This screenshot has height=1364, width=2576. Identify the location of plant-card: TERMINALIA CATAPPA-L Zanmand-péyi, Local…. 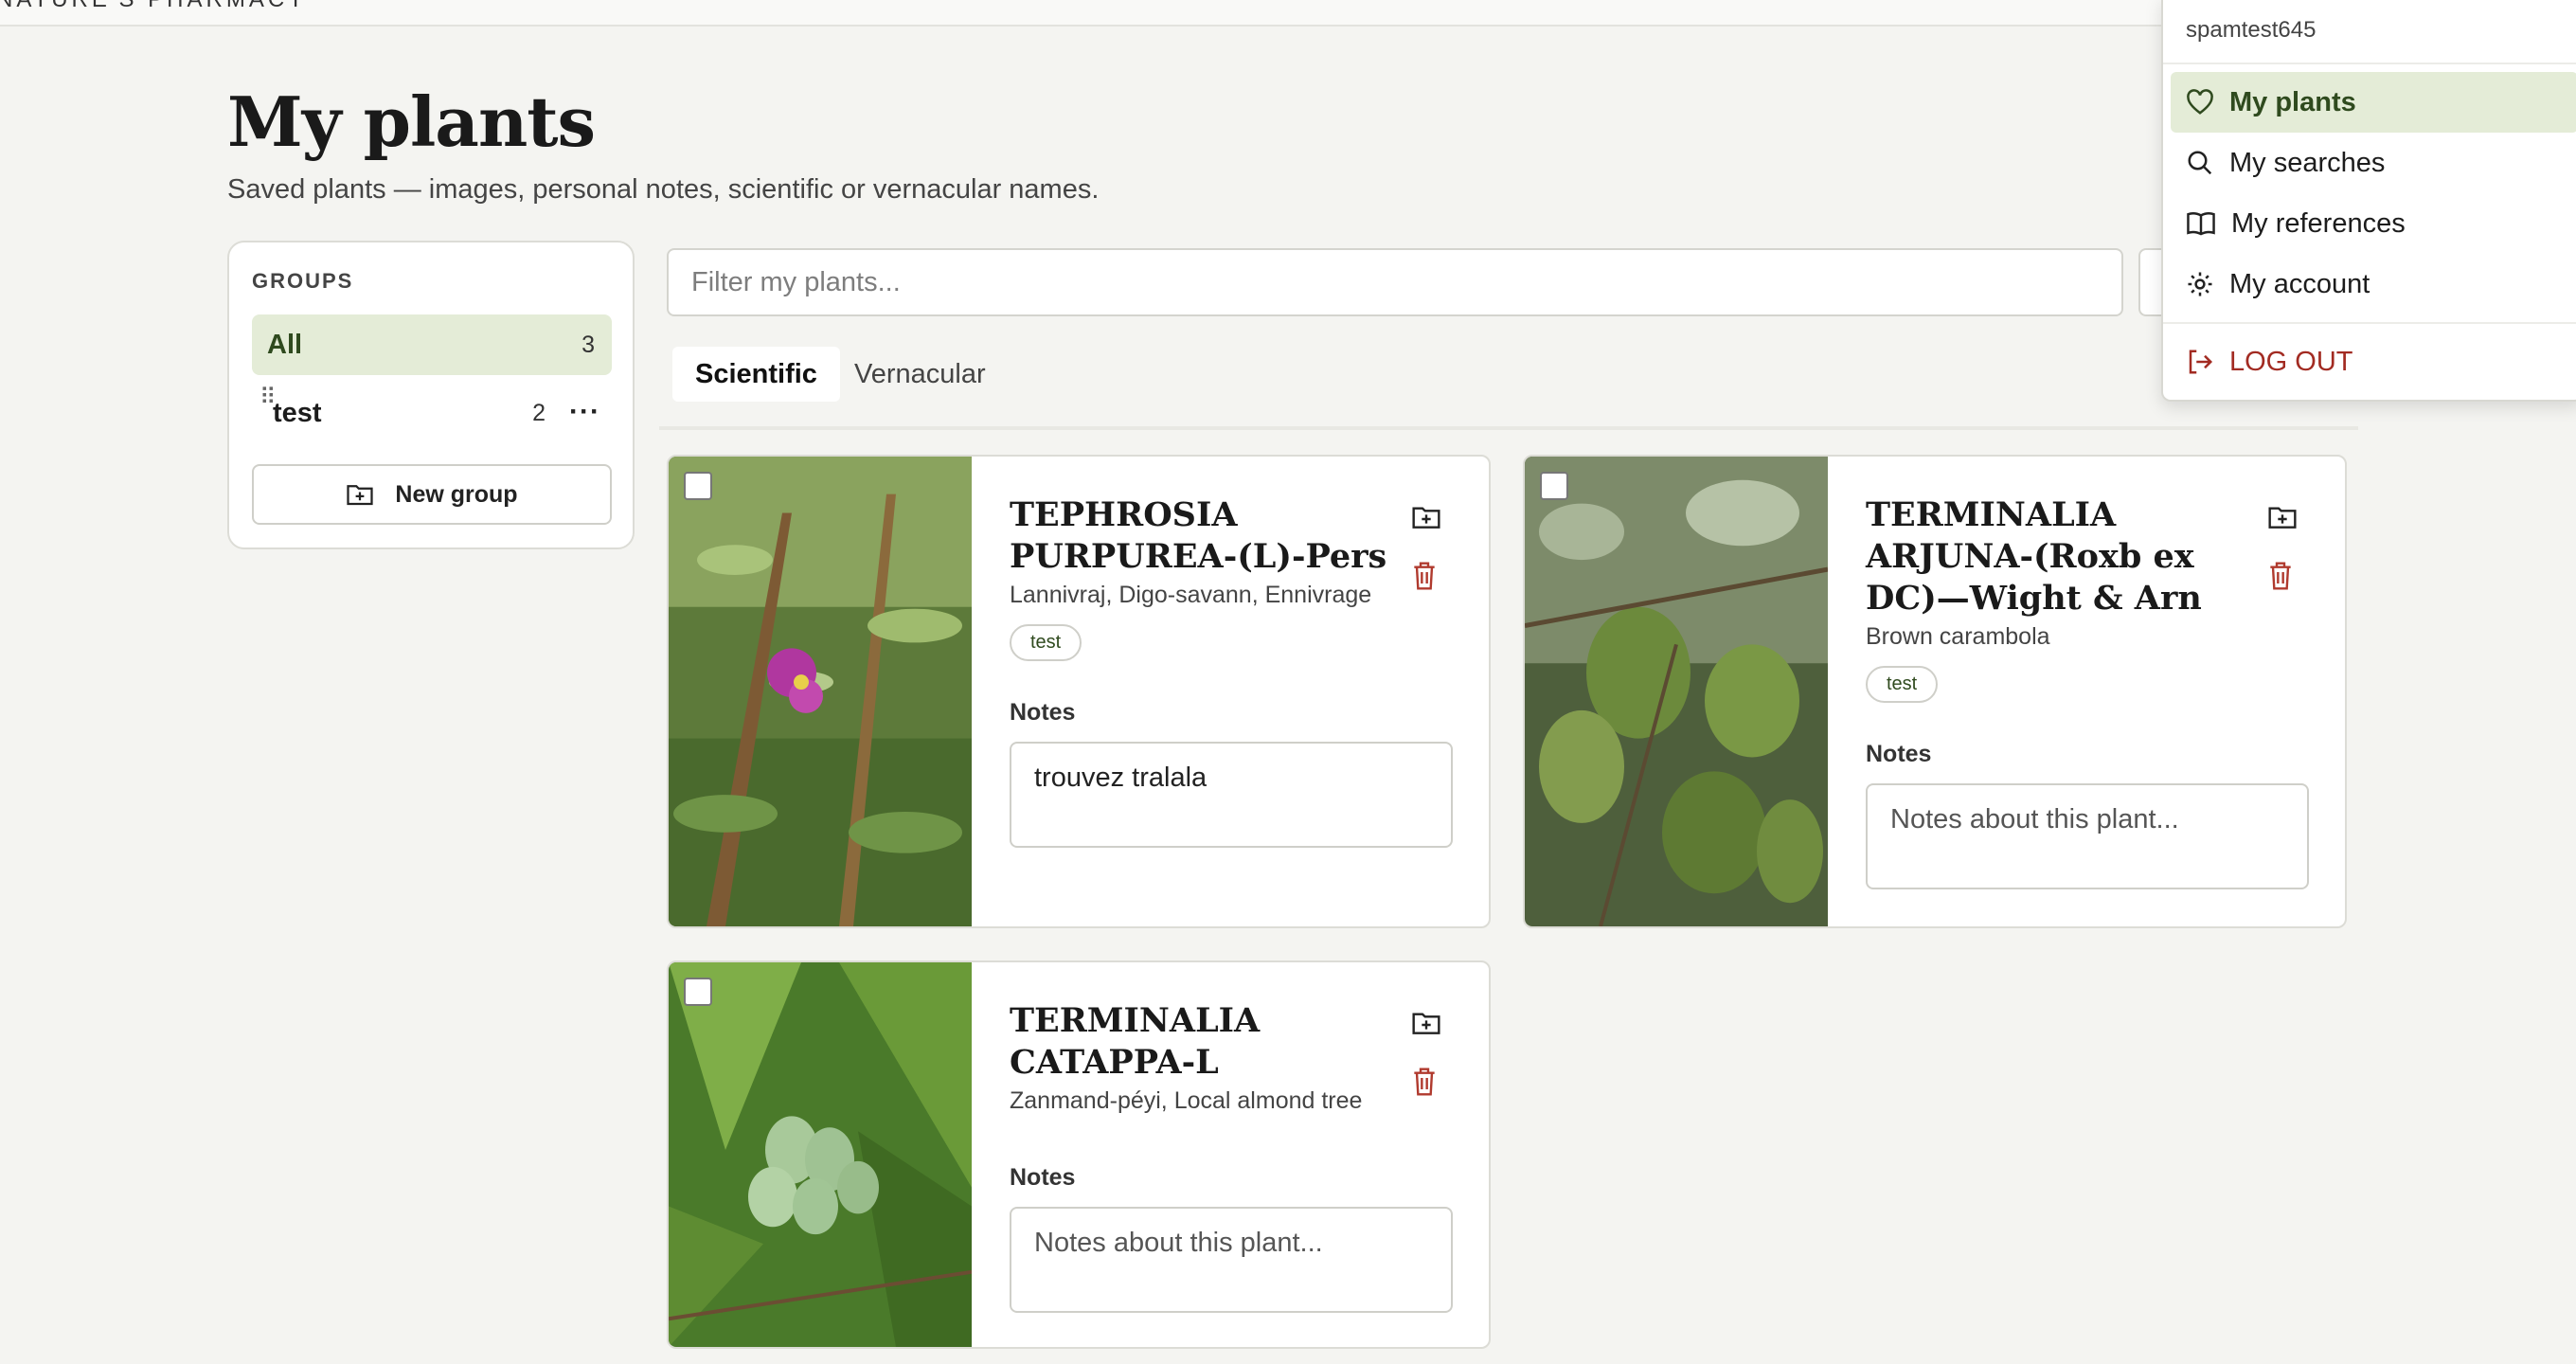
(1079, 1154).